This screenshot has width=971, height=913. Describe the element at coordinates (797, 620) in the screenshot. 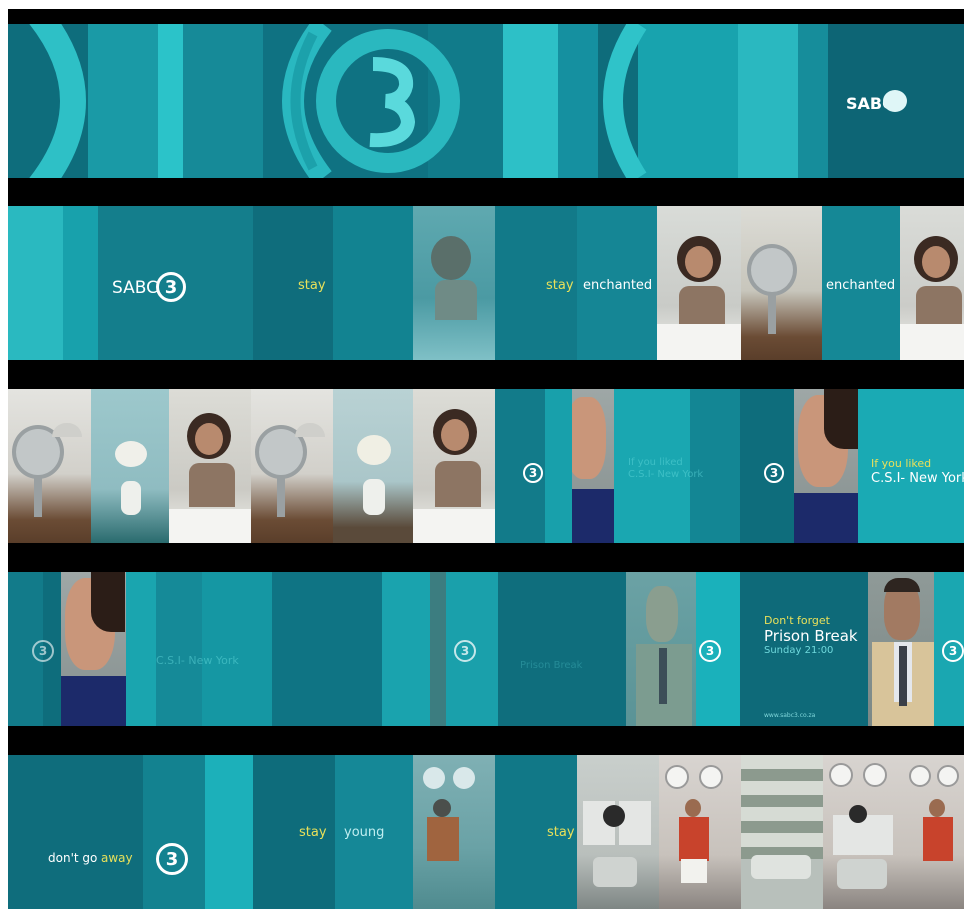

I see `dont-forget-text: Don't forget` at that location.